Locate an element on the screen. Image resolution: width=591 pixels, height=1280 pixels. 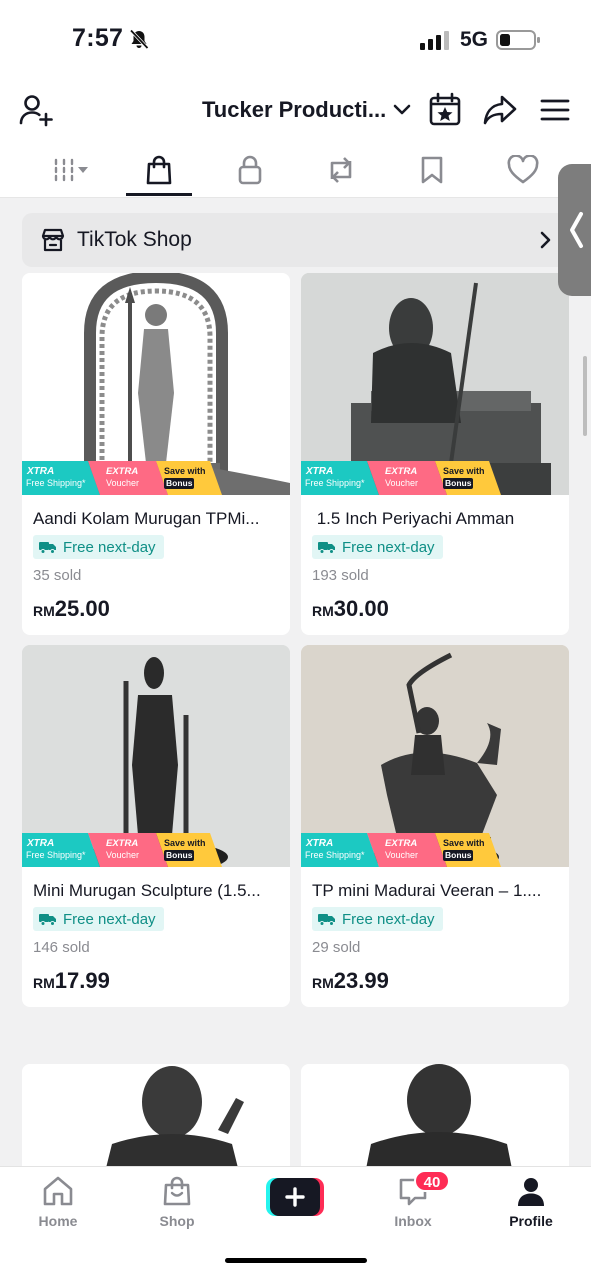
price-amount: 17.99 is located at coordinates (82, 980).